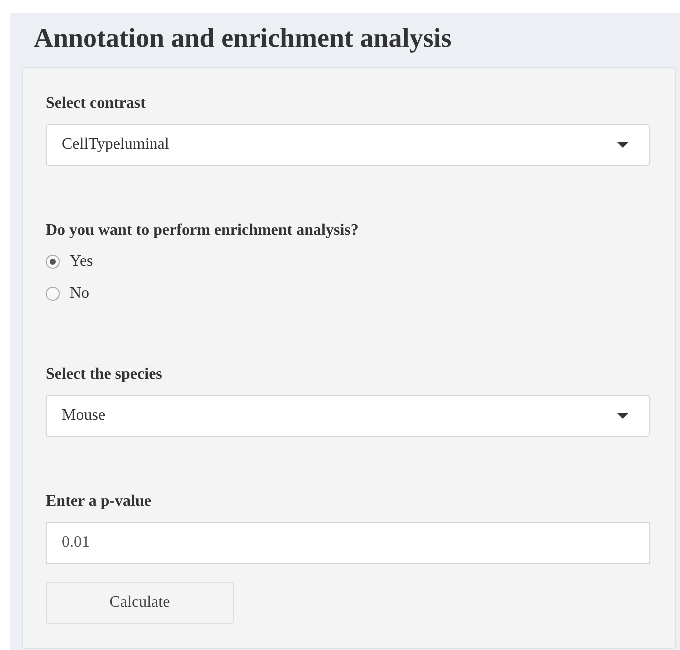  Describe the element at coordinates (80, 294) in the screenshot. I see `option-label: No` at that location.